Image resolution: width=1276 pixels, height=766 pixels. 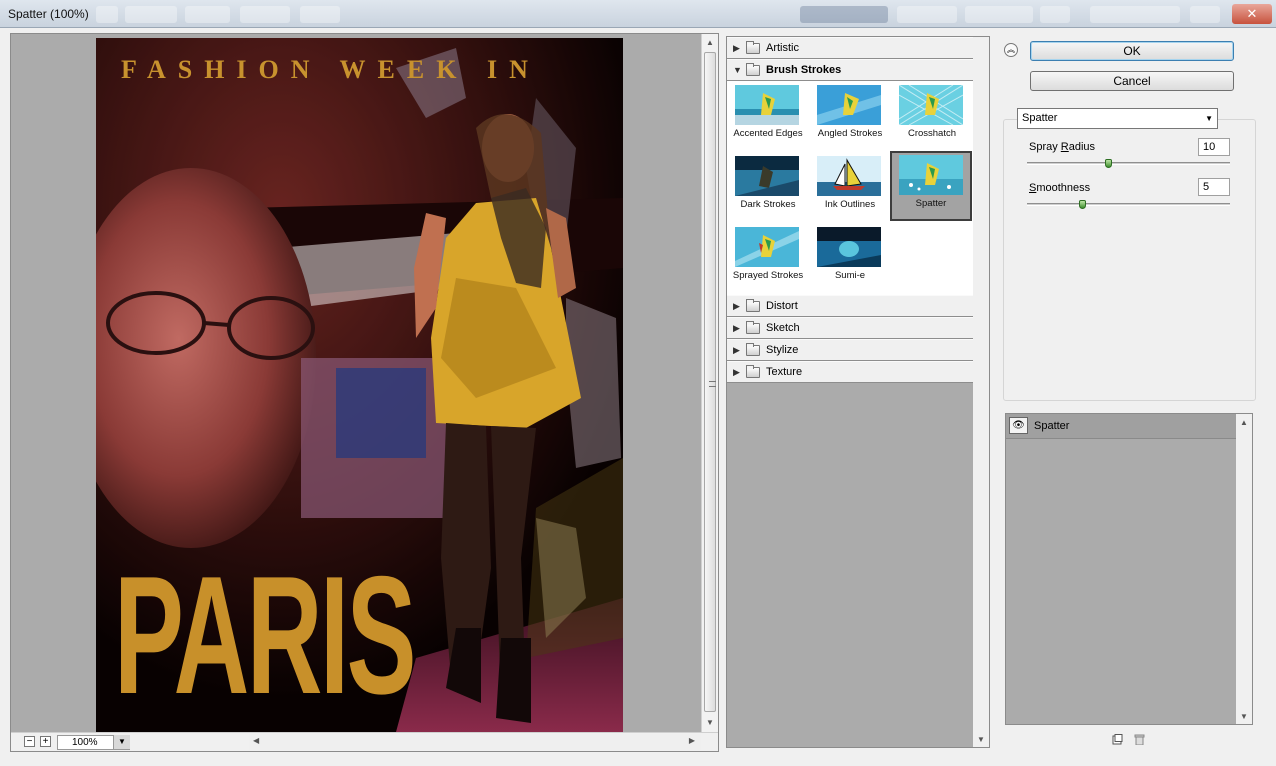 I want to click on zoom-in-button: +, so click(x=45, y=741).